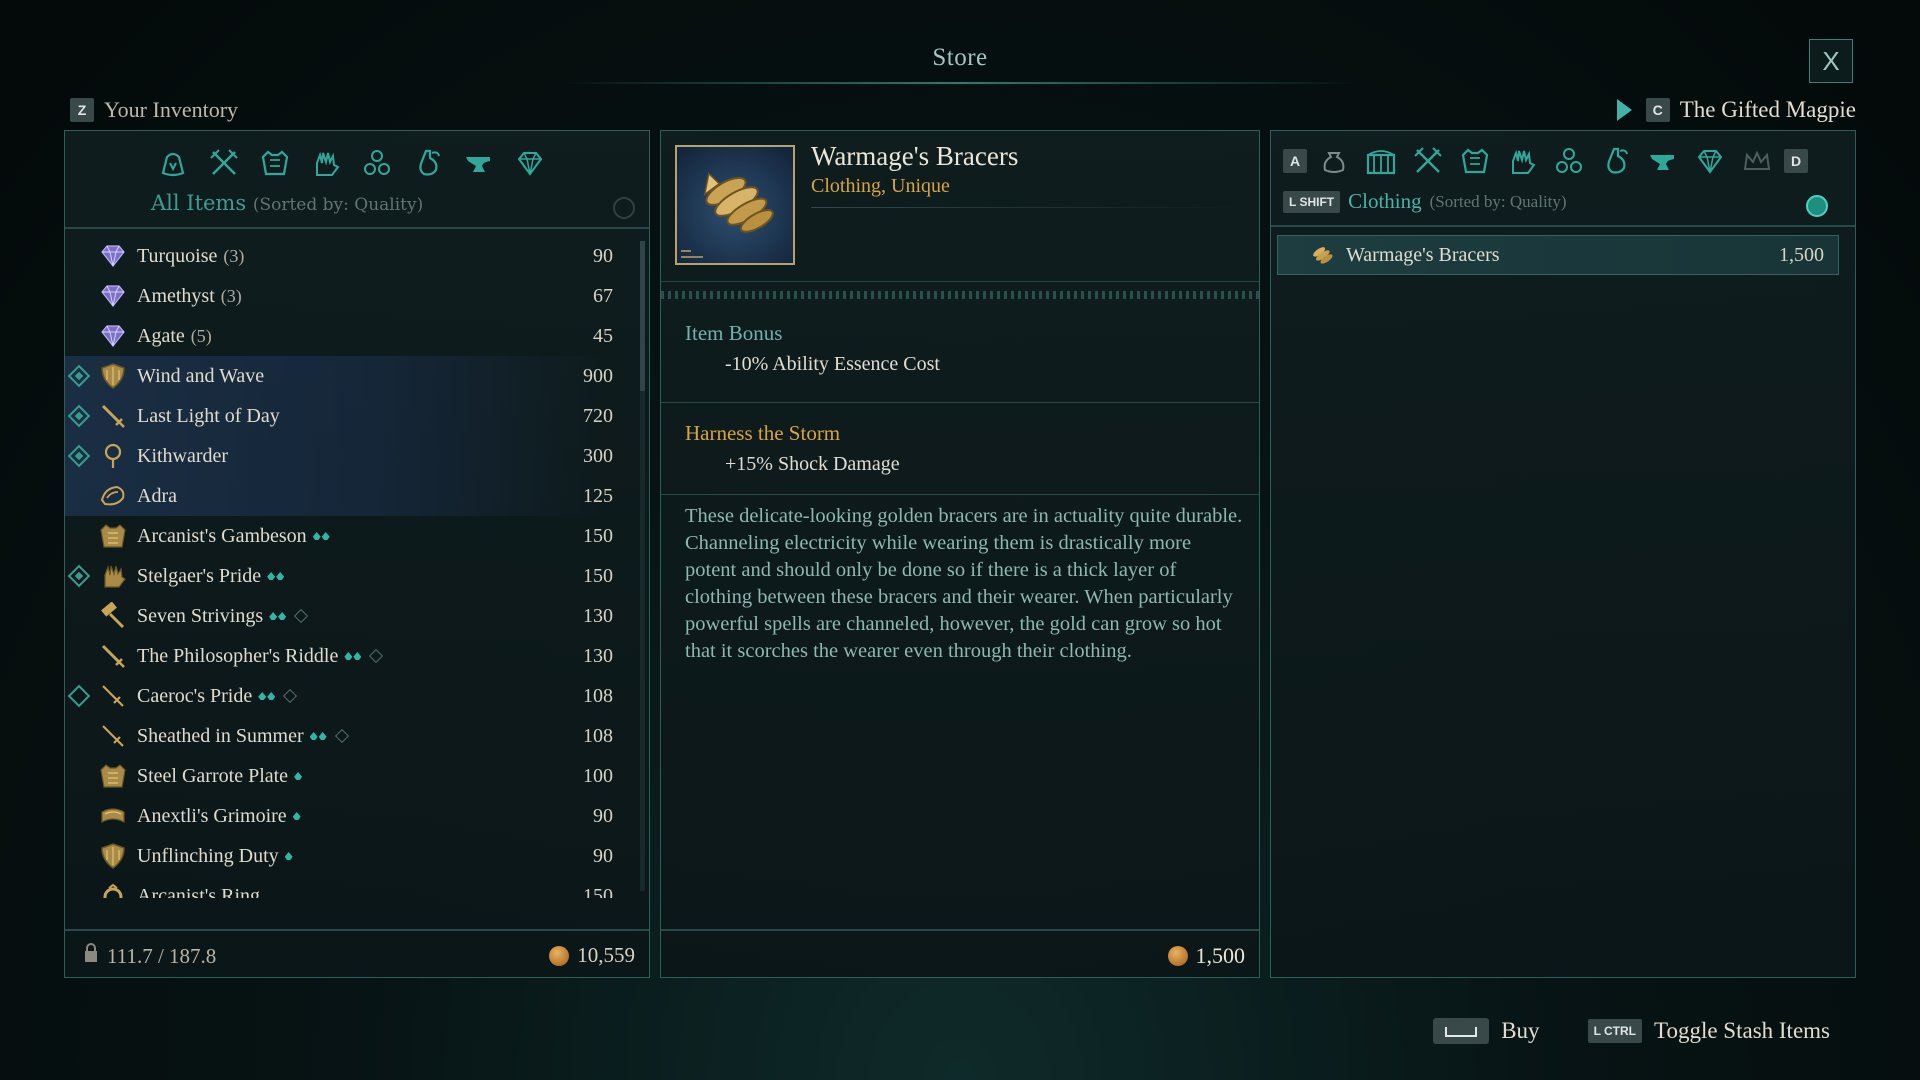  I want to click on scrollbar-thumb, so click(642, 316).